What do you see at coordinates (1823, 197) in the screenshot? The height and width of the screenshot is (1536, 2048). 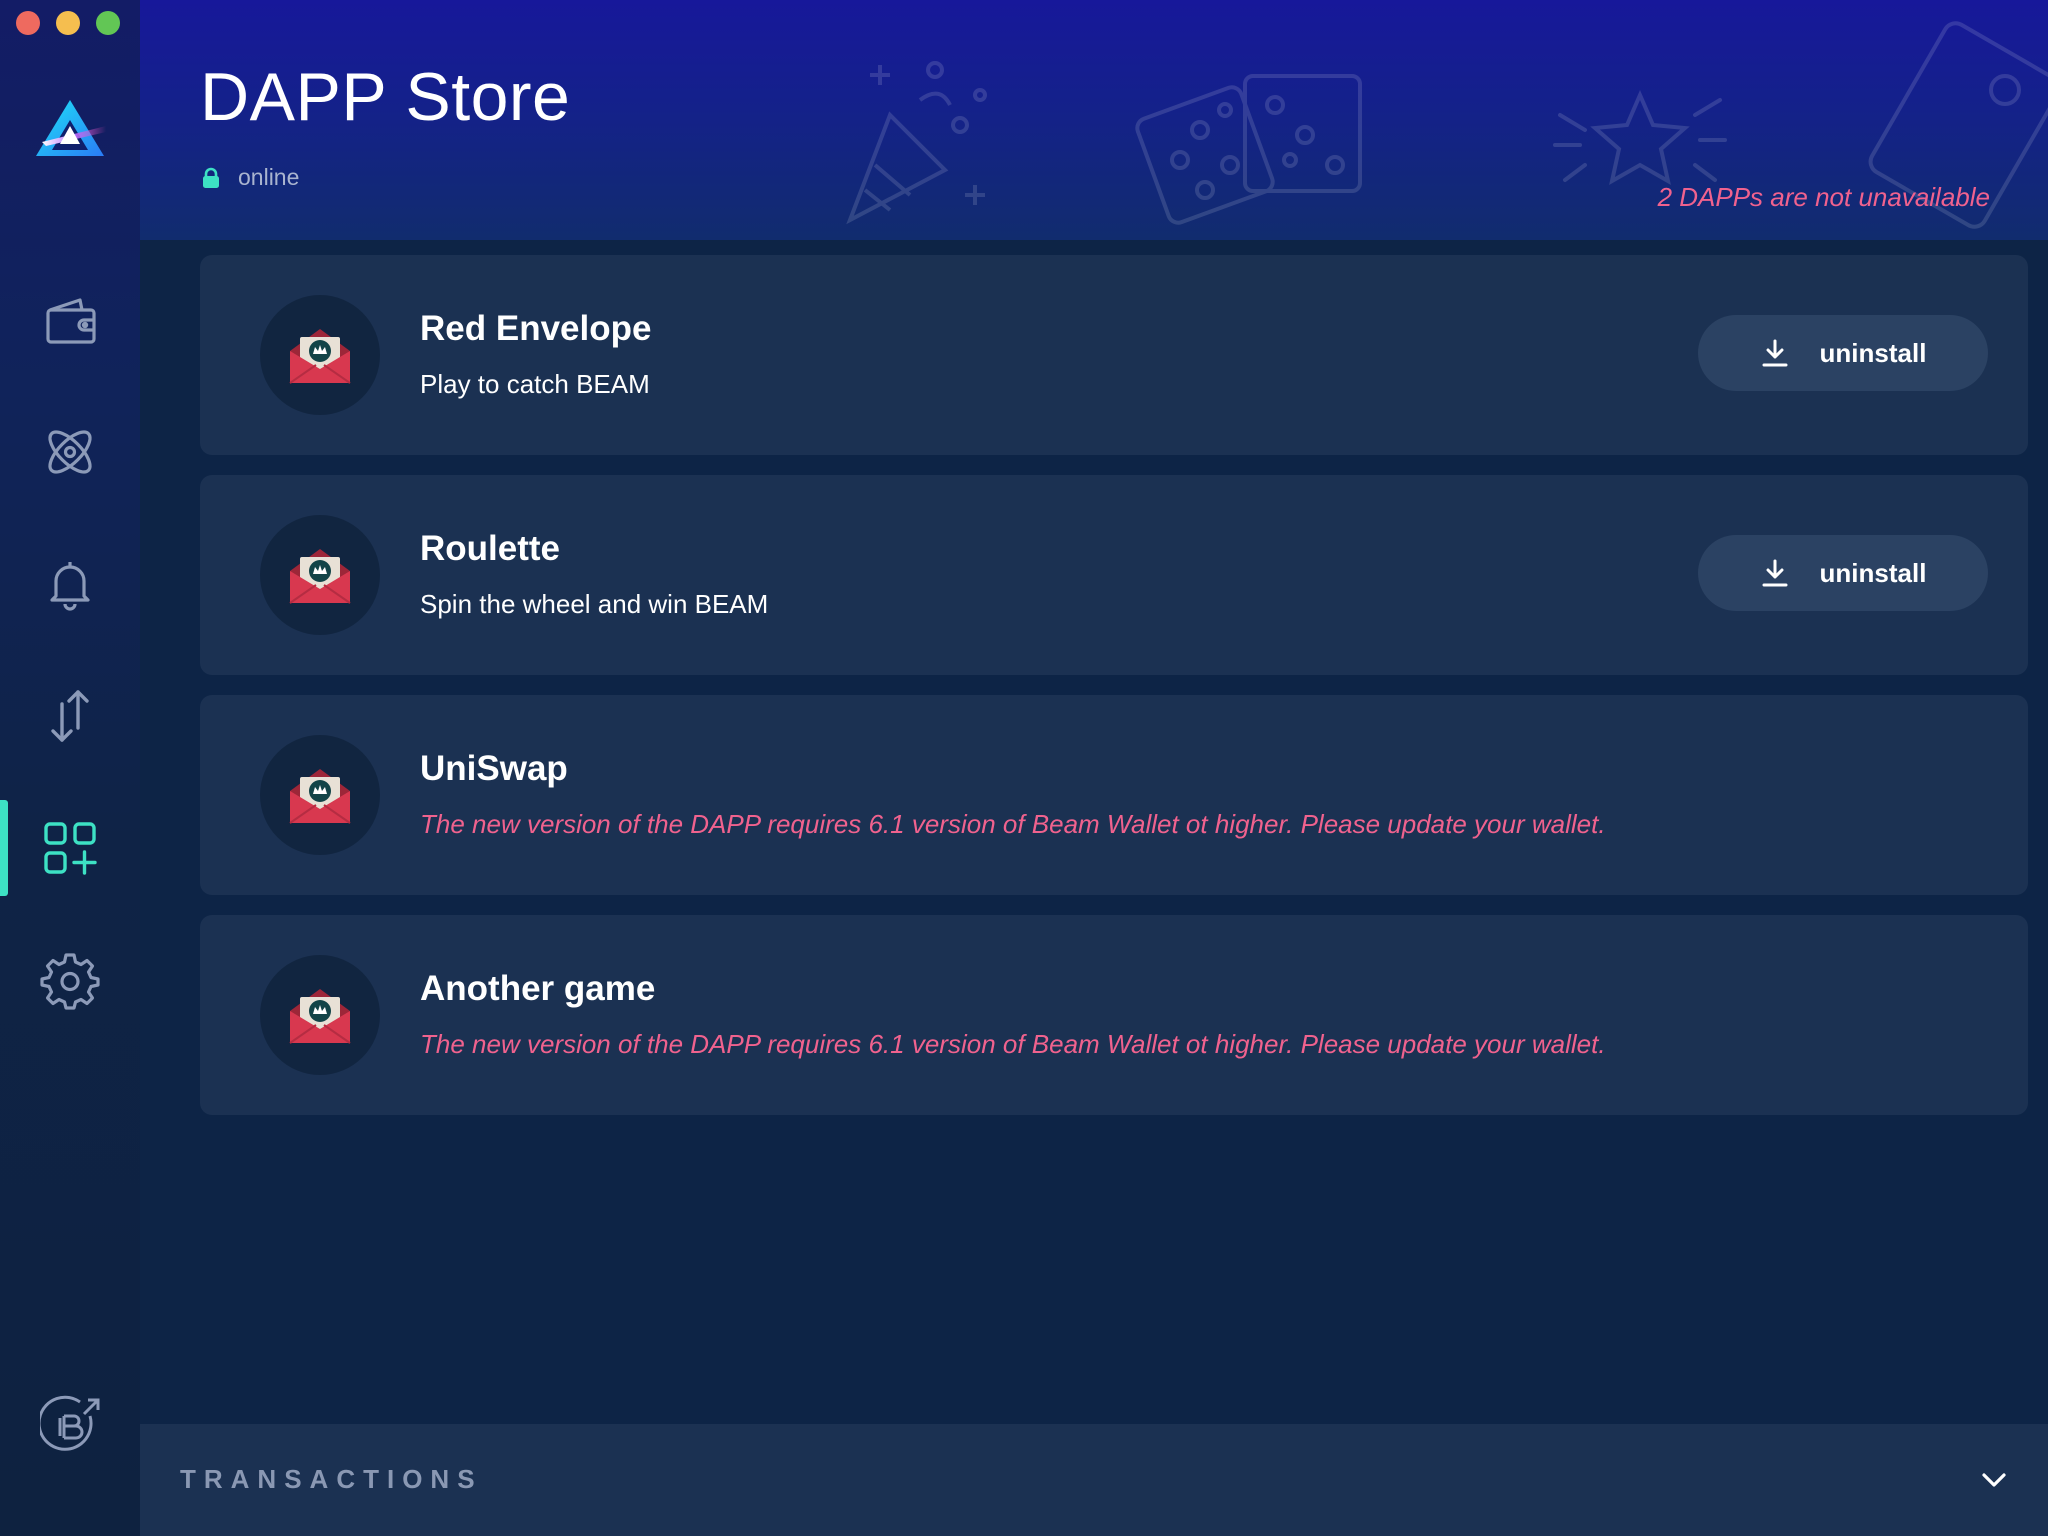 I see `unavailable-dapps-note: 2 DAPPs are not unavailable` at bounding box center [1823, 197].